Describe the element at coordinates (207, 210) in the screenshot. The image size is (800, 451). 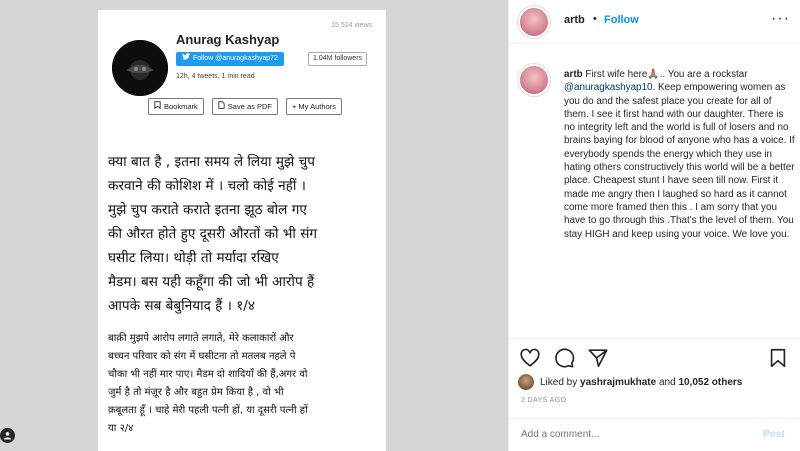
I see `text-line: मुझे चुप कराते कराते इतना झूठ बोल गए` at that location.